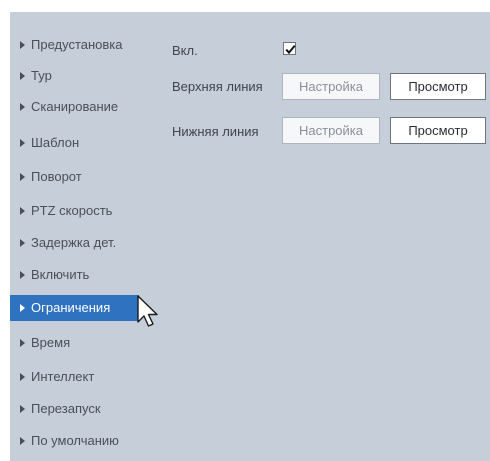 The image size is (490, 461). I want to click on checkmark-icon, so click(290, 49).